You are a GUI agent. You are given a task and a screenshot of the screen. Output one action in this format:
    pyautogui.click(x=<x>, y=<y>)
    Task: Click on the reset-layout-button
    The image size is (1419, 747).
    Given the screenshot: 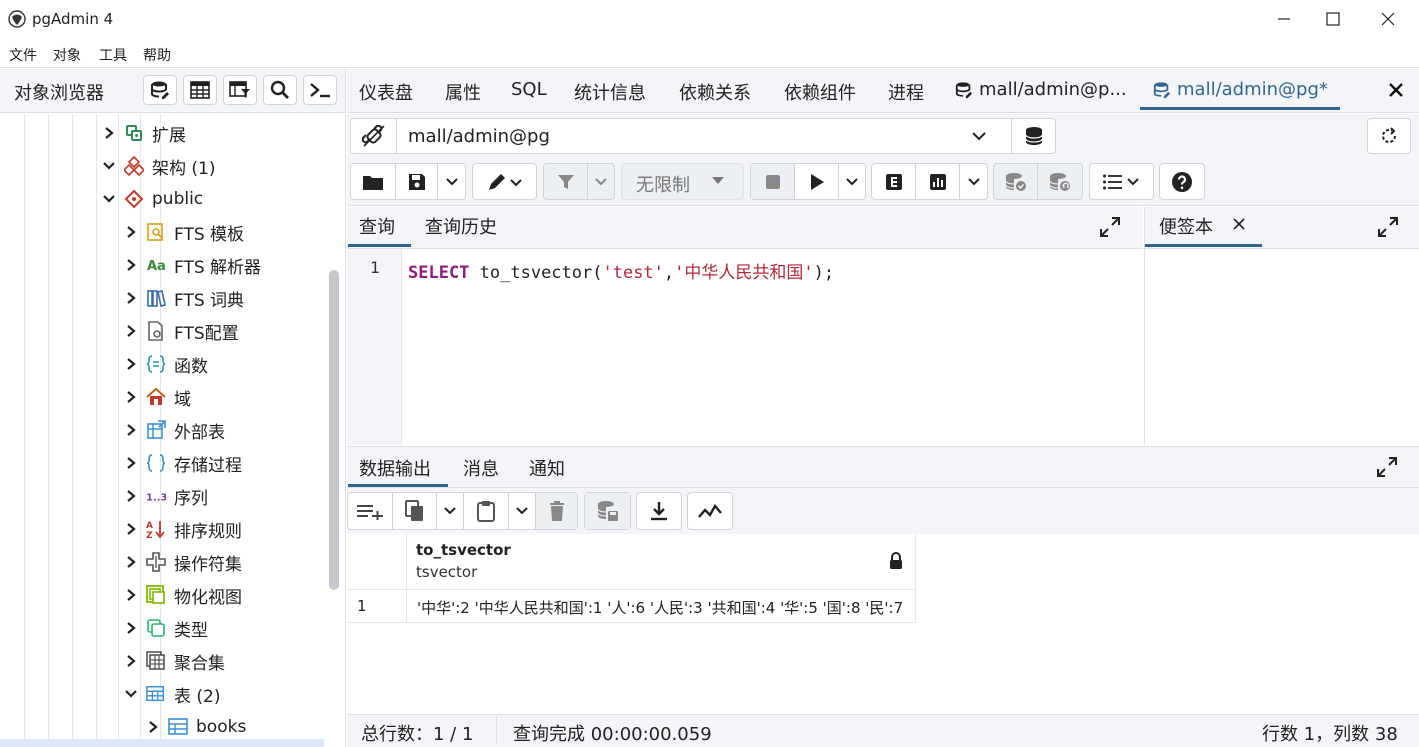 What is the action you would take?
    pyautogui.click(x=1389, y=136)
    